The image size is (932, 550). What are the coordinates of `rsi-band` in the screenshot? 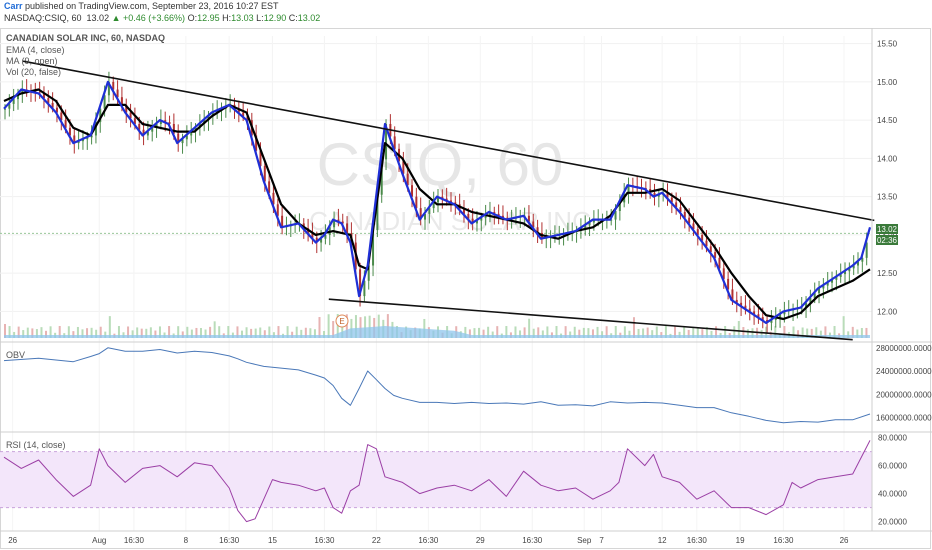 It's located at (436, 479).